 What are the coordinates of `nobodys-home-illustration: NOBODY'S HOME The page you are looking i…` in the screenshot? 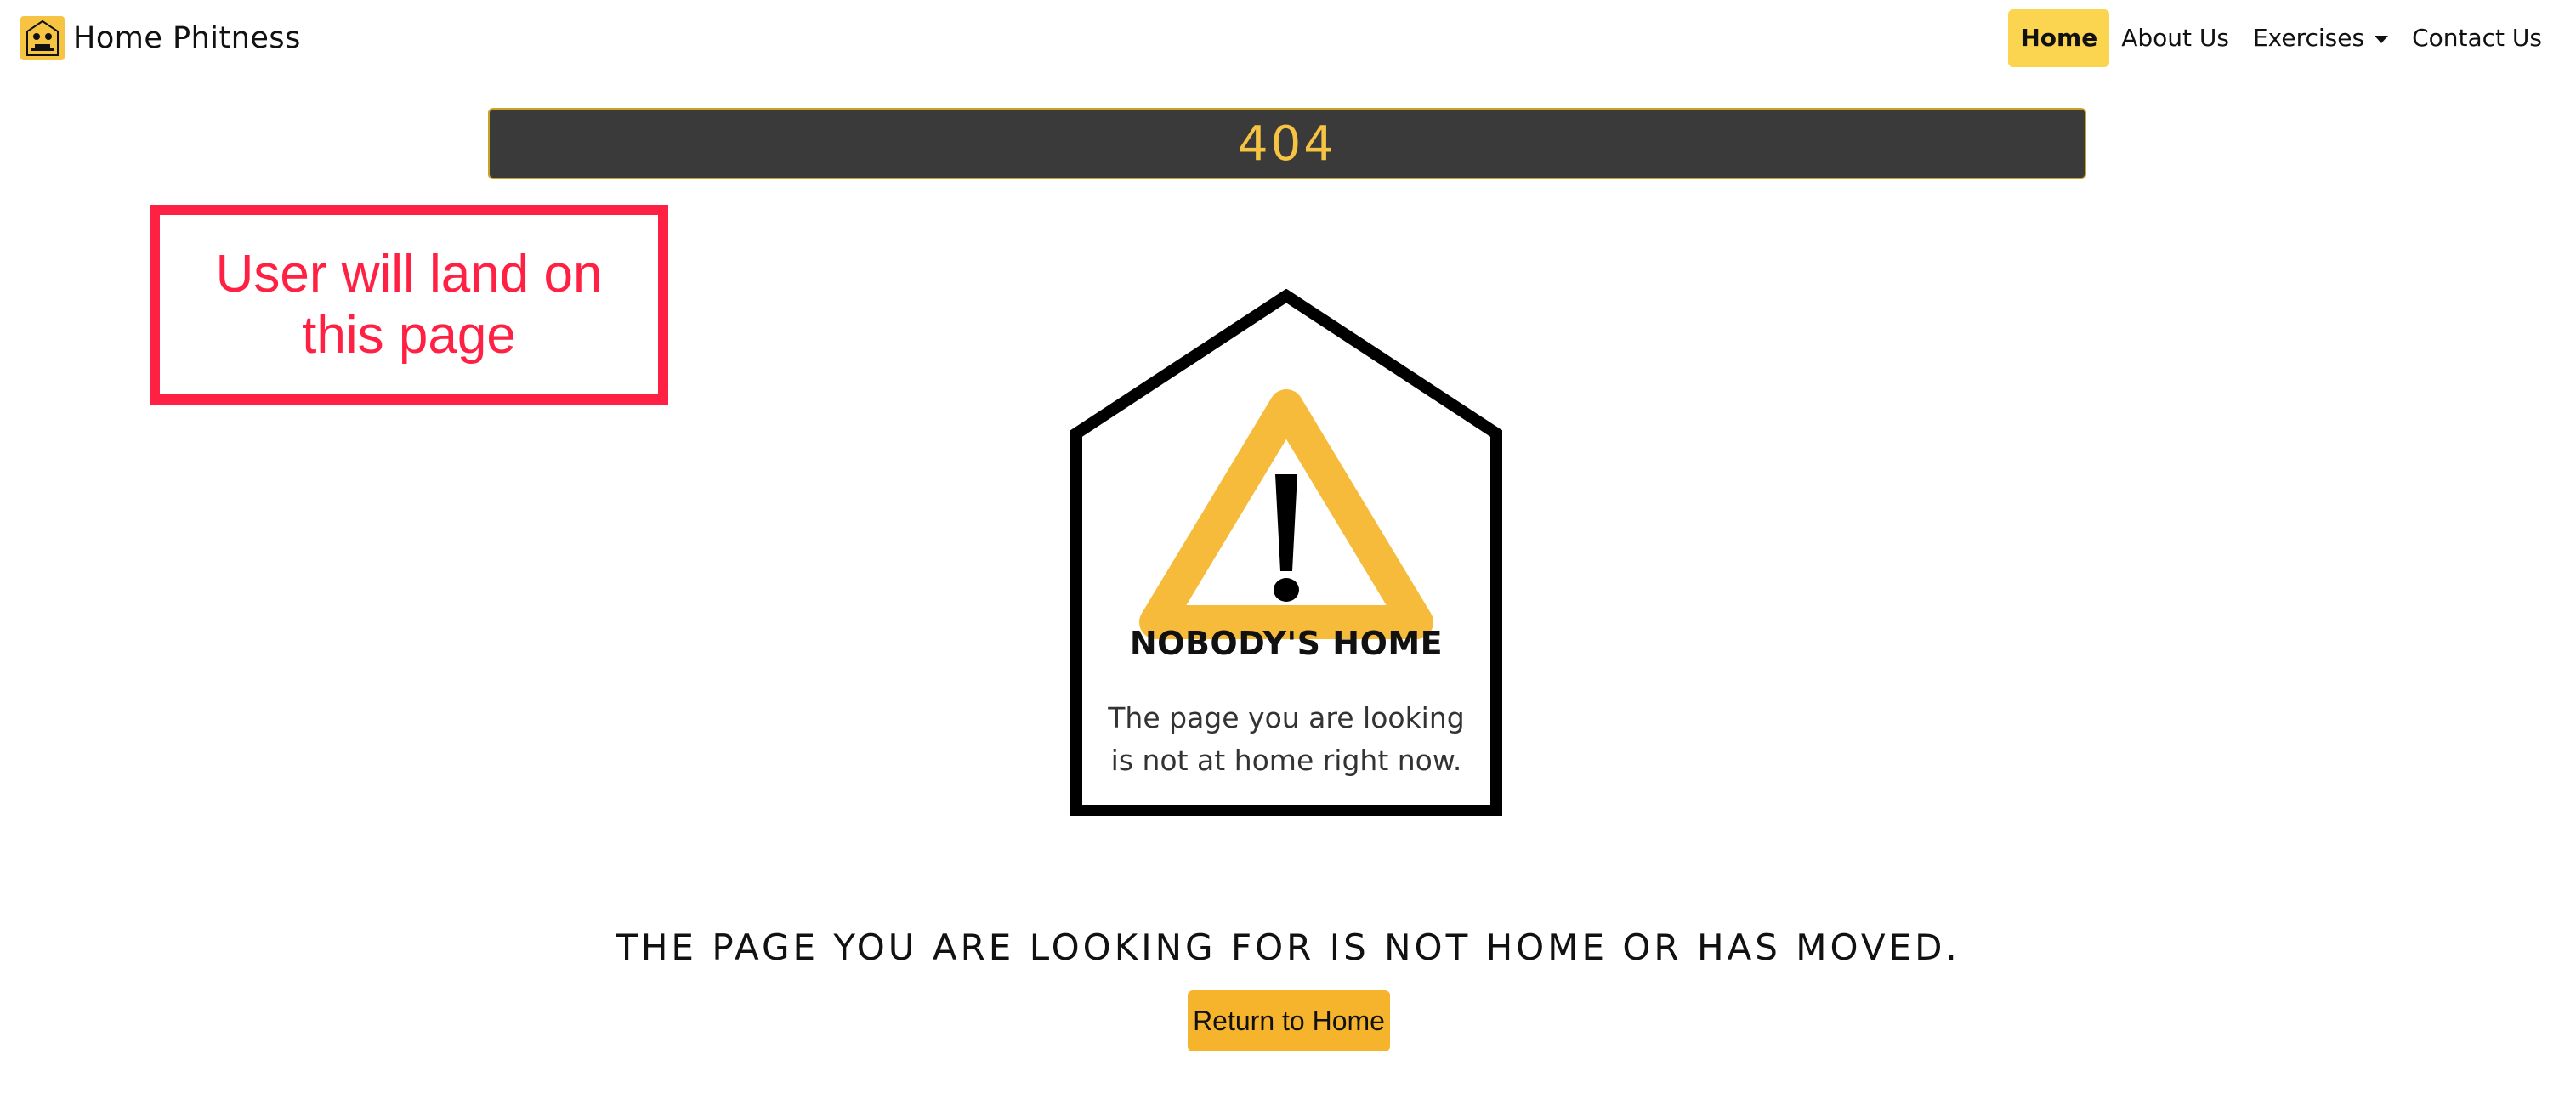 It's located at (1287, 552).